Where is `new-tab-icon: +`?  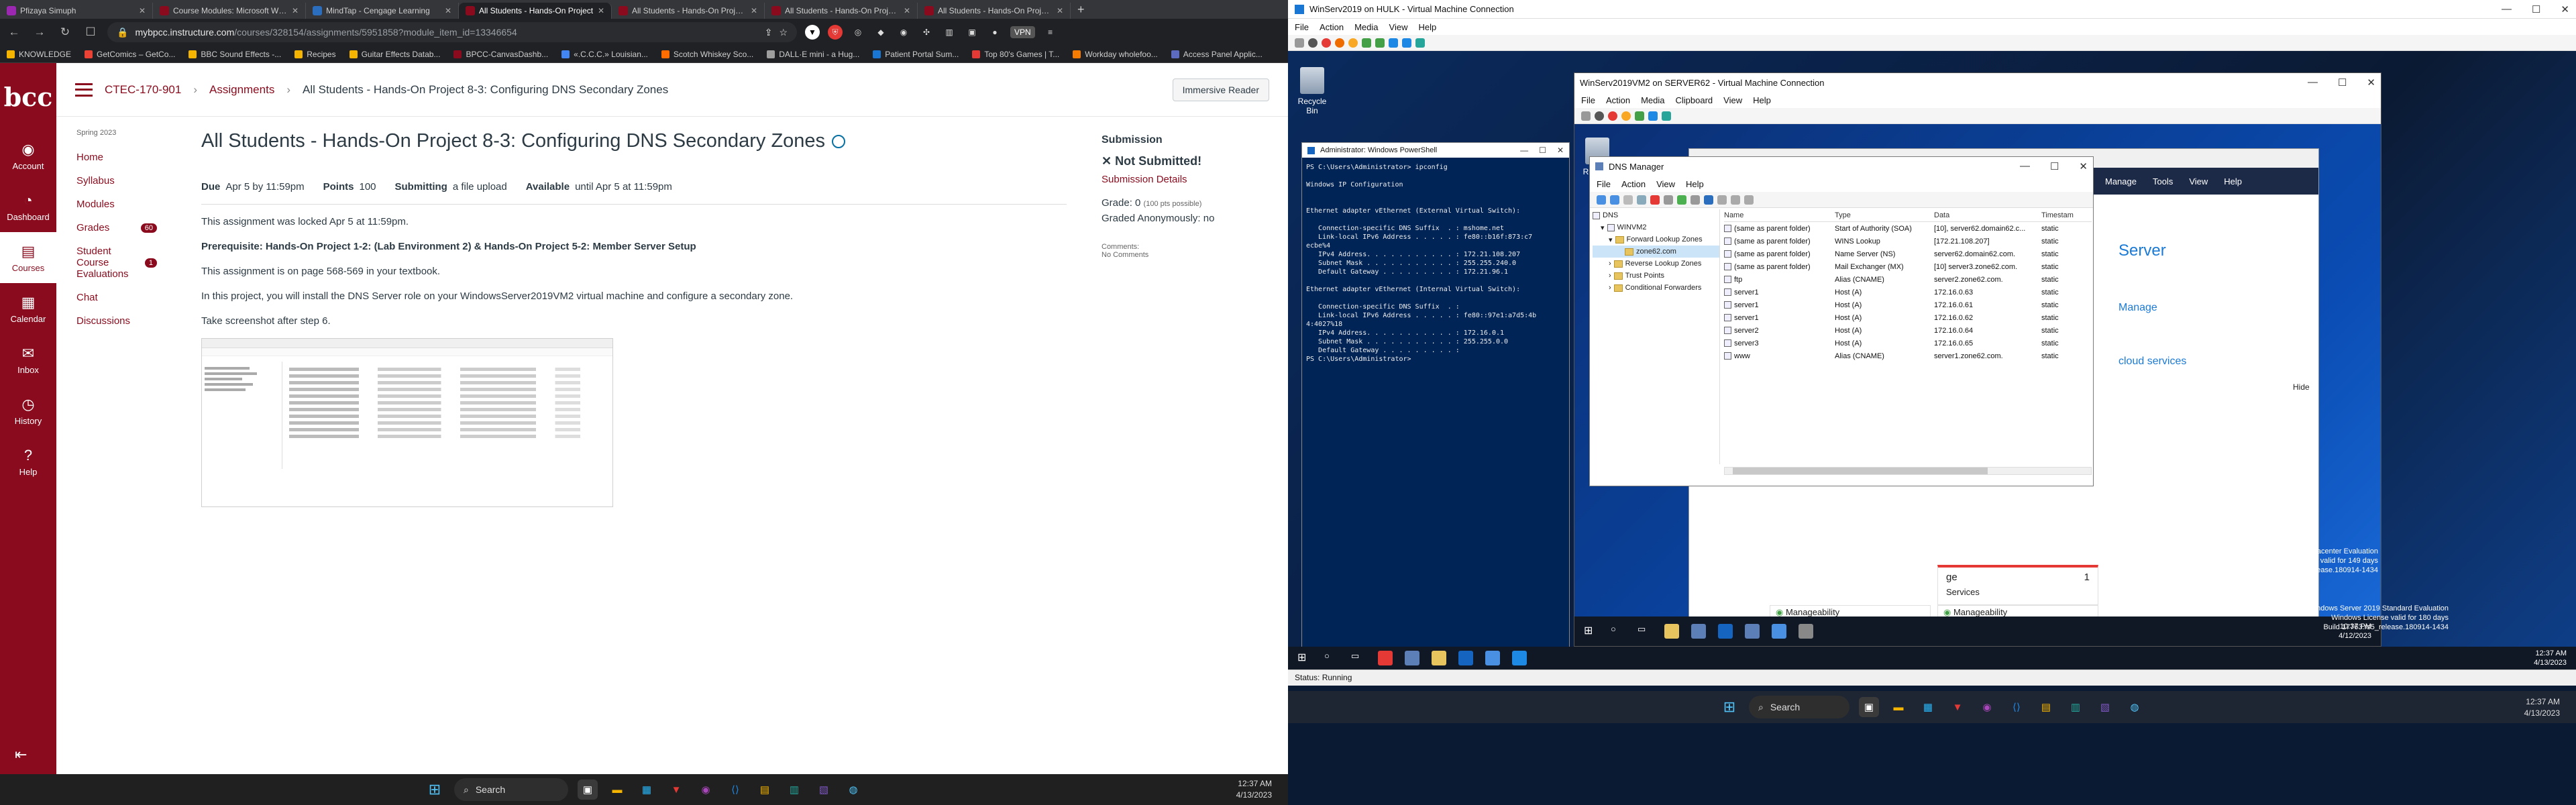 new-tab-icon: + is located at coordinates (1081, 10).